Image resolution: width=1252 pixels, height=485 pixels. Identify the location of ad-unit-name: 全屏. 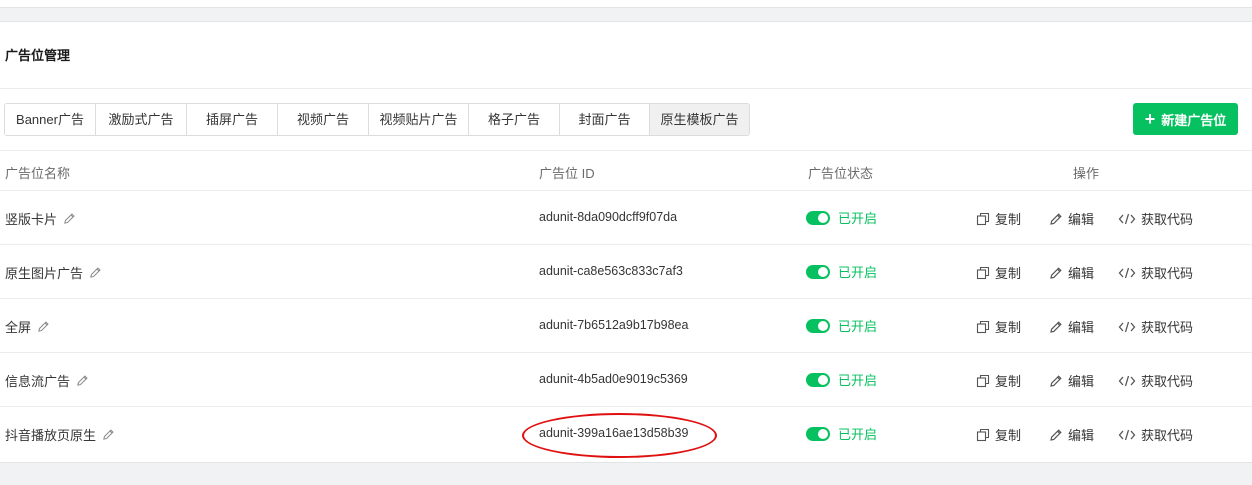
(27, 326).